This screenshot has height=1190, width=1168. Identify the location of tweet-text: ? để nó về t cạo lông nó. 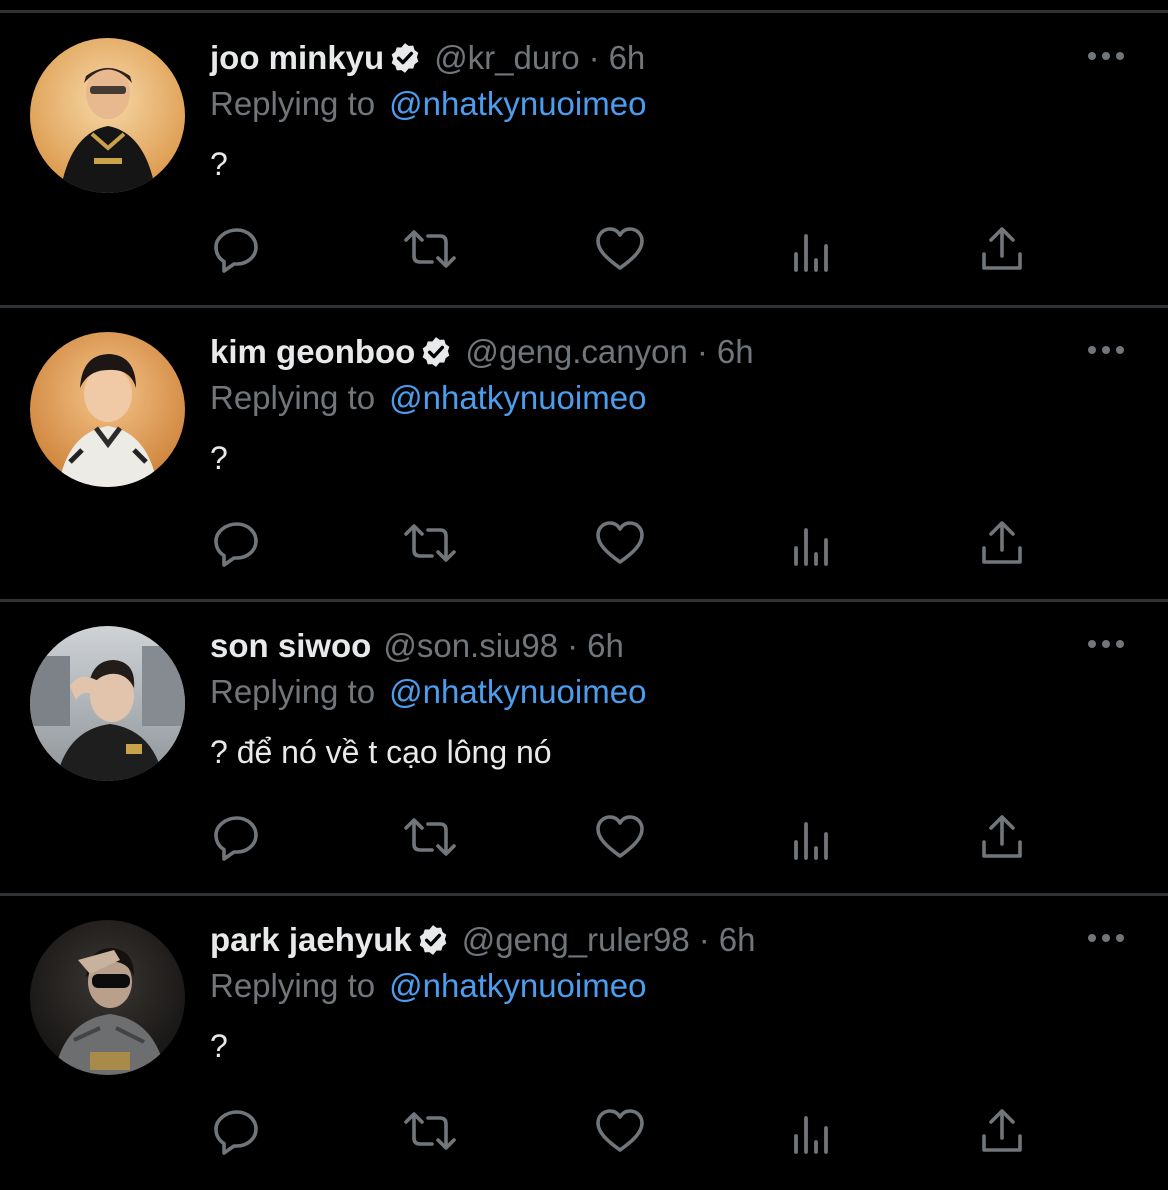
(381, 752).